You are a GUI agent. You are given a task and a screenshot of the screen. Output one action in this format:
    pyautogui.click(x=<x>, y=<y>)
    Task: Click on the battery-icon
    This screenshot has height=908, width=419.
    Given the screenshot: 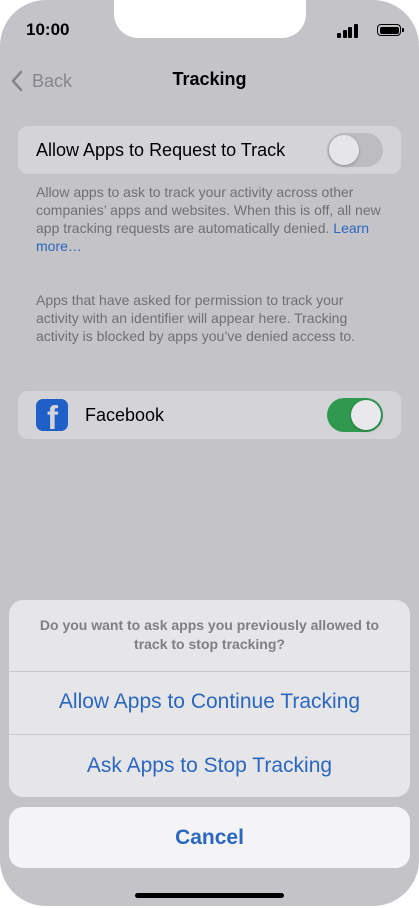 What is the action you would take?
    pyautogui.click(x=390, y=30)
    